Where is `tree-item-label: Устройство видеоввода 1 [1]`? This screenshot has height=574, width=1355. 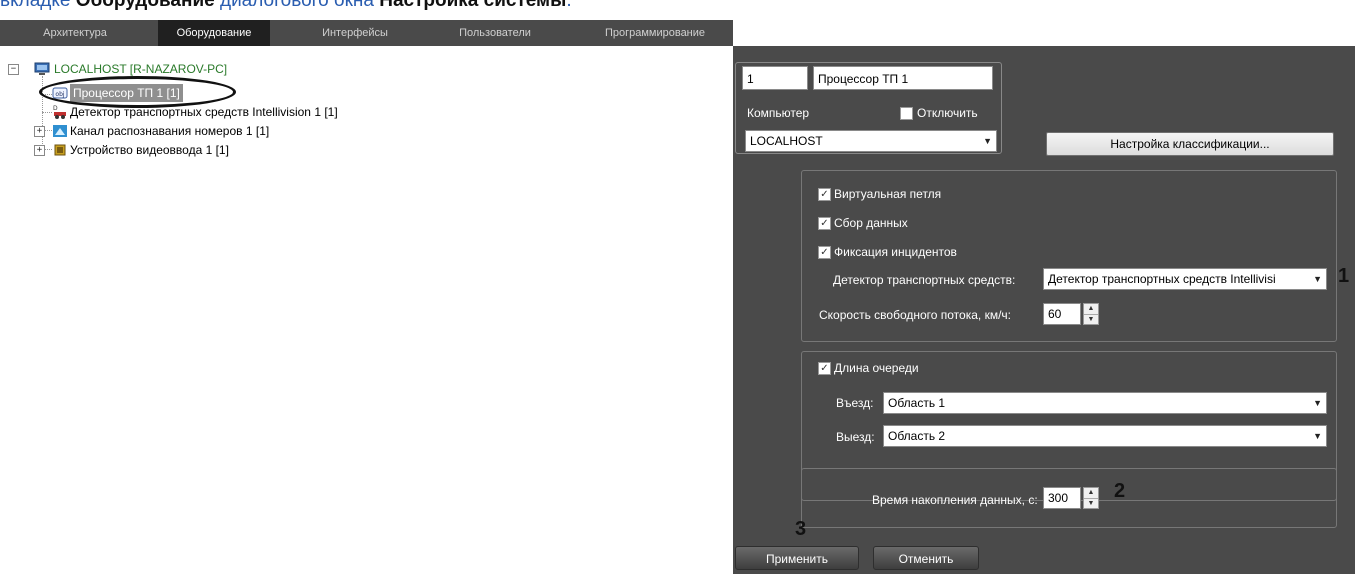
tree-item-label: Устройство видеоввода 1 [1] is located at coordinates (149, 150).